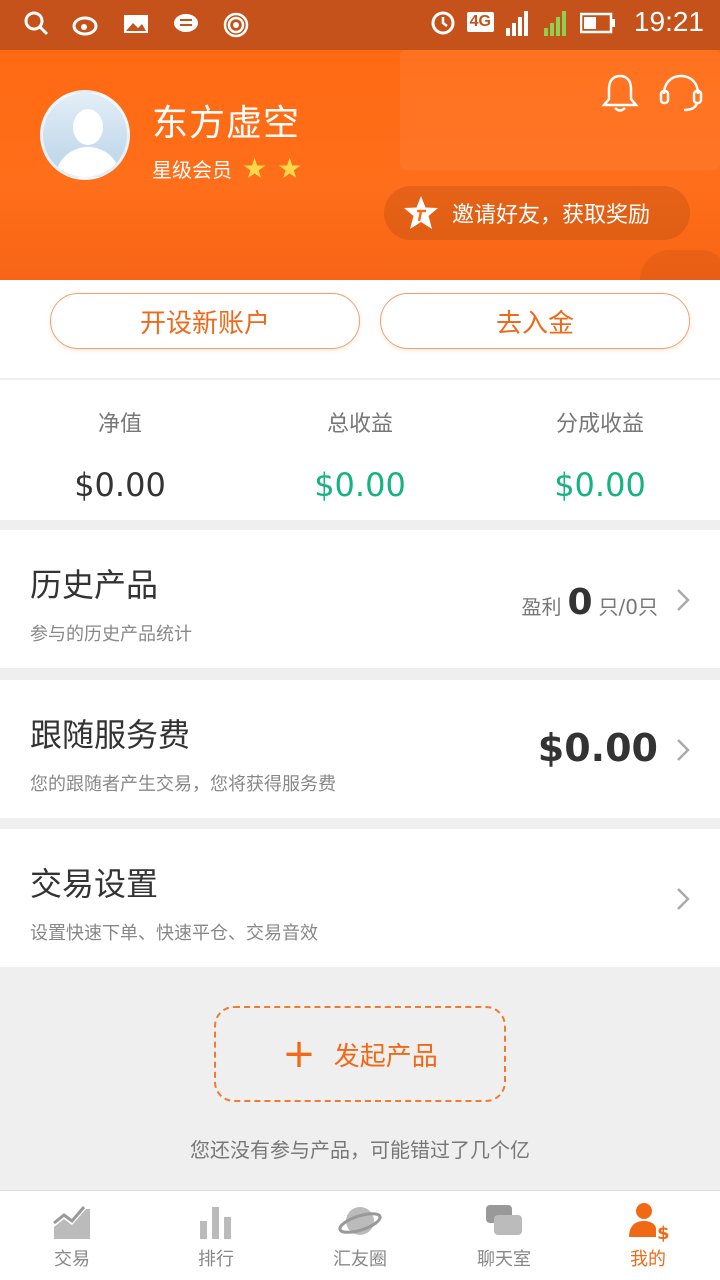 This screenshot has height=1280, width=720. I want to click on stats-panel: 净值 $0.00 总收益 $0.00 分成收益 $0.00, so click(360, 450).